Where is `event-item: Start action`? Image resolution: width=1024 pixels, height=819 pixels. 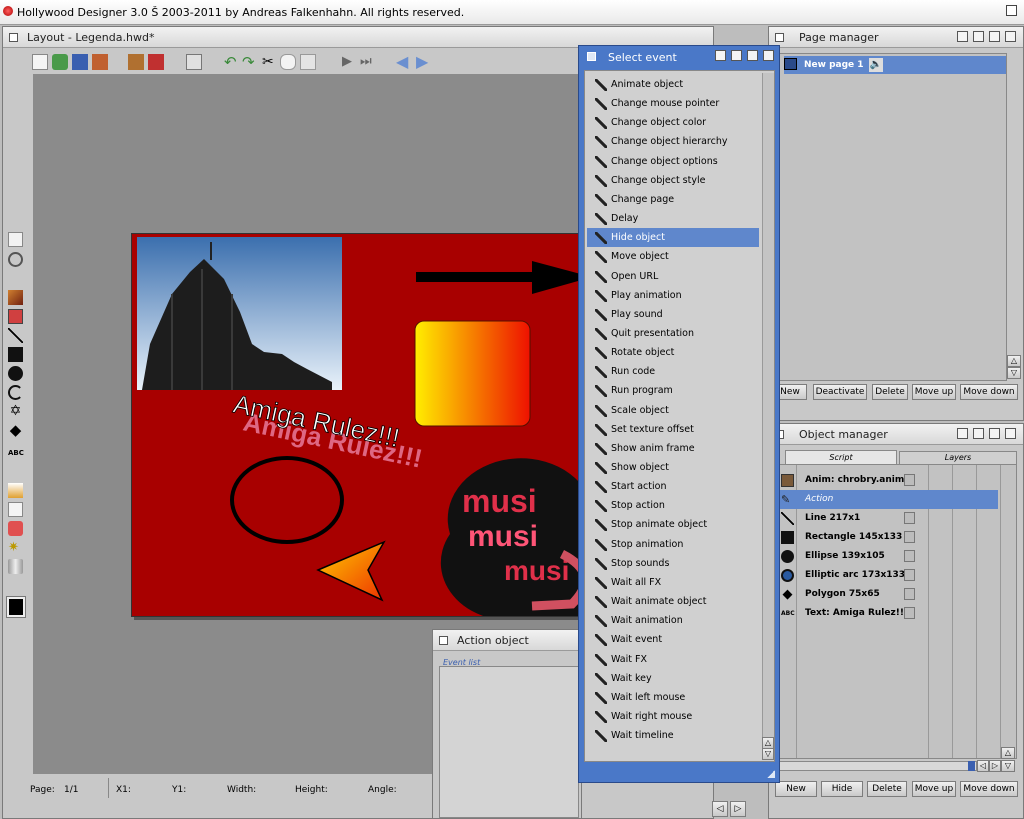
event-item: Start action is located at coordinates (673, 486).